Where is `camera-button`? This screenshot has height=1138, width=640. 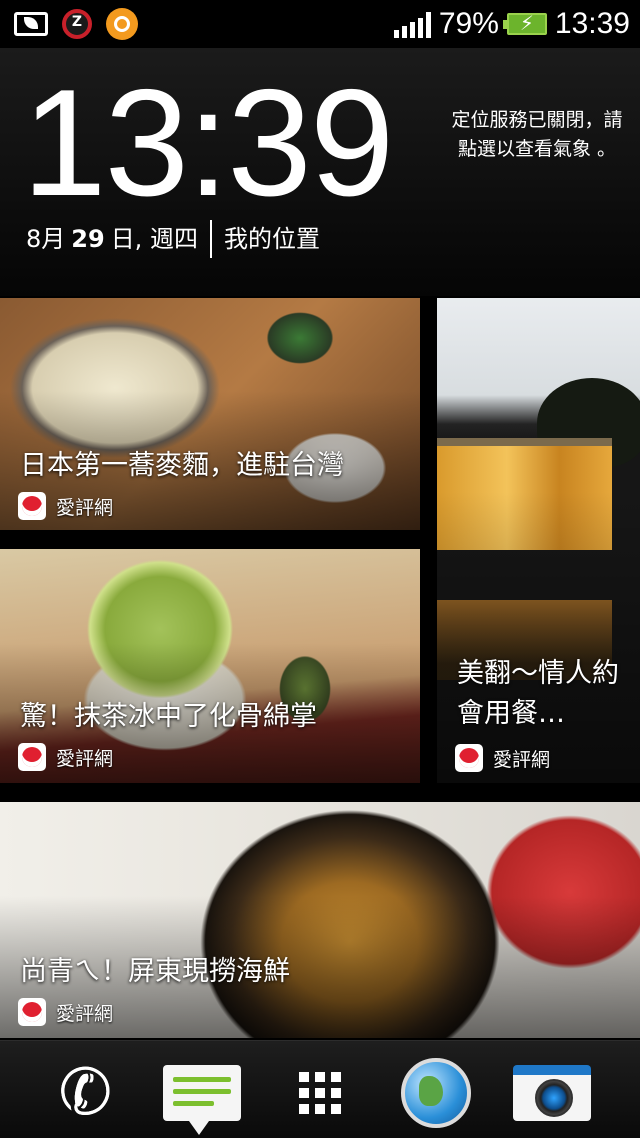 camera-button is located at coordinates (552, 1093).